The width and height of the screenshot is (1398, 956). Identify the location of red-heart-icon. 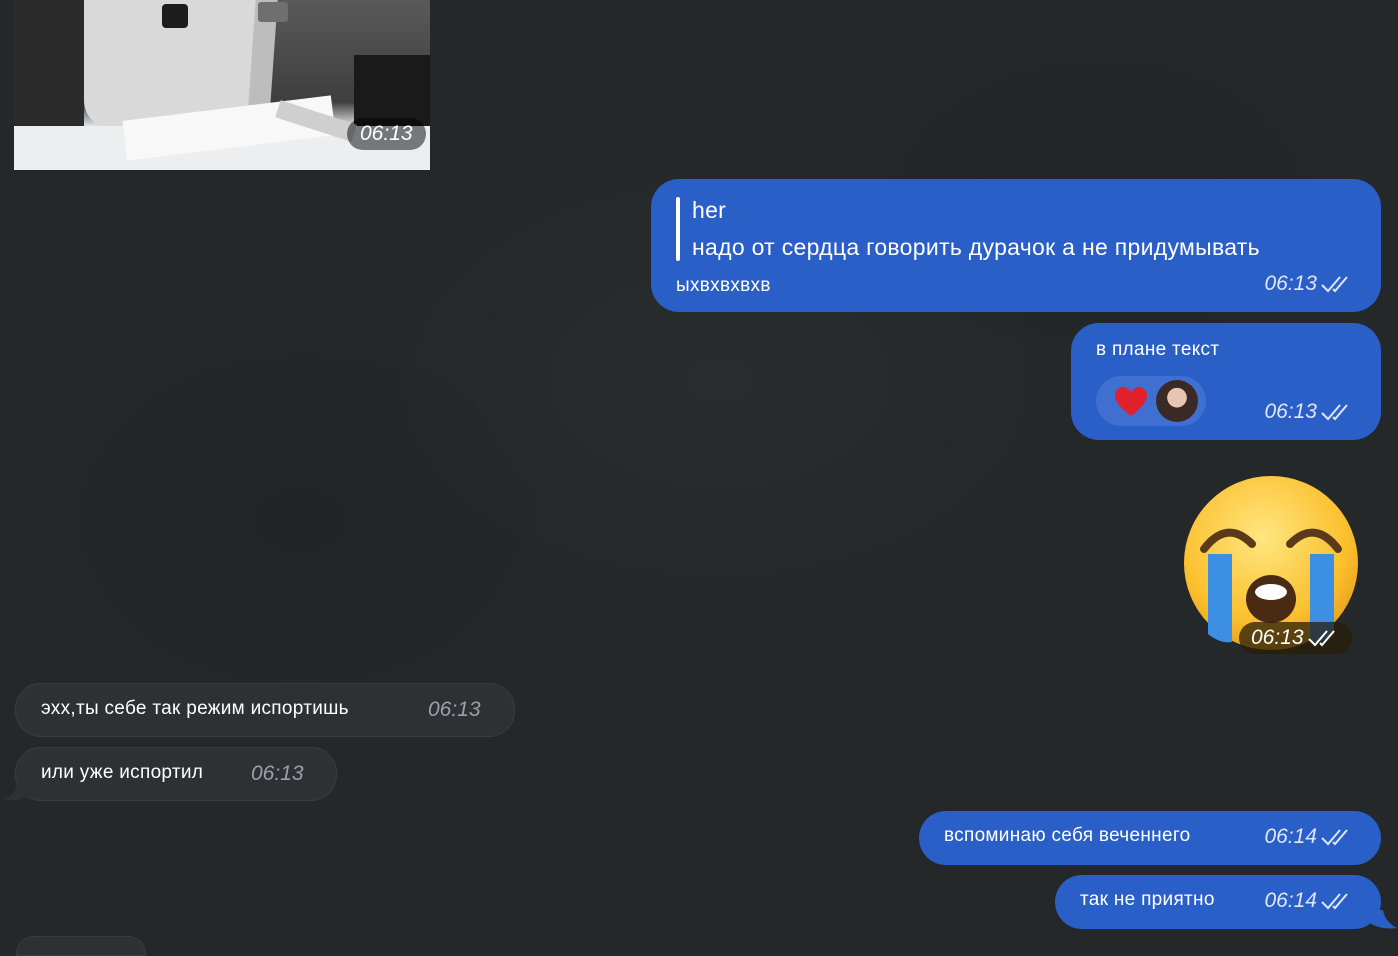
(1131, 401).